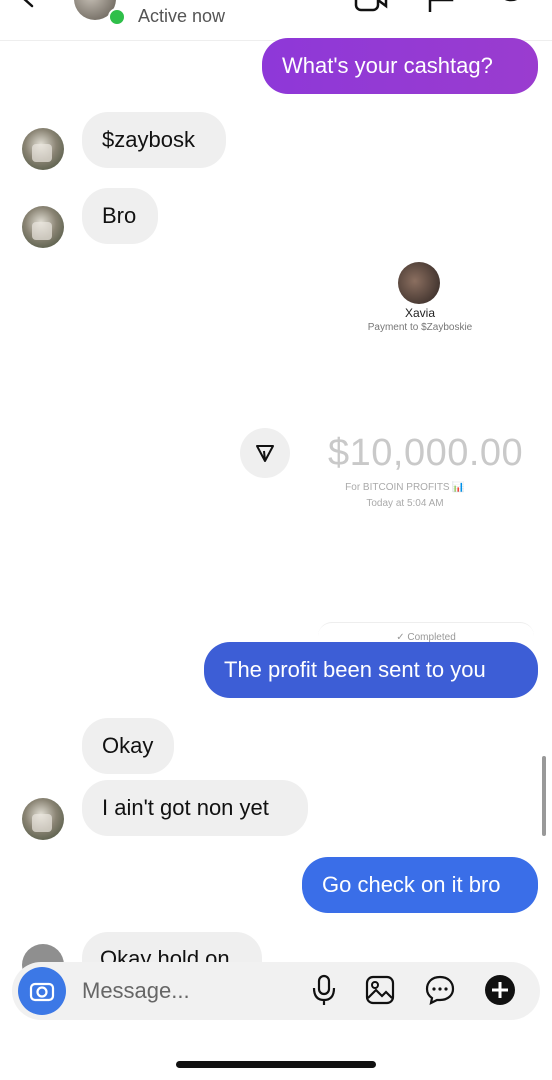 The width and height of the screenshot is (552, 1080). I want to click on payment-recipient-subtitle: Payment to $Zayboskie, so click(420, 327).